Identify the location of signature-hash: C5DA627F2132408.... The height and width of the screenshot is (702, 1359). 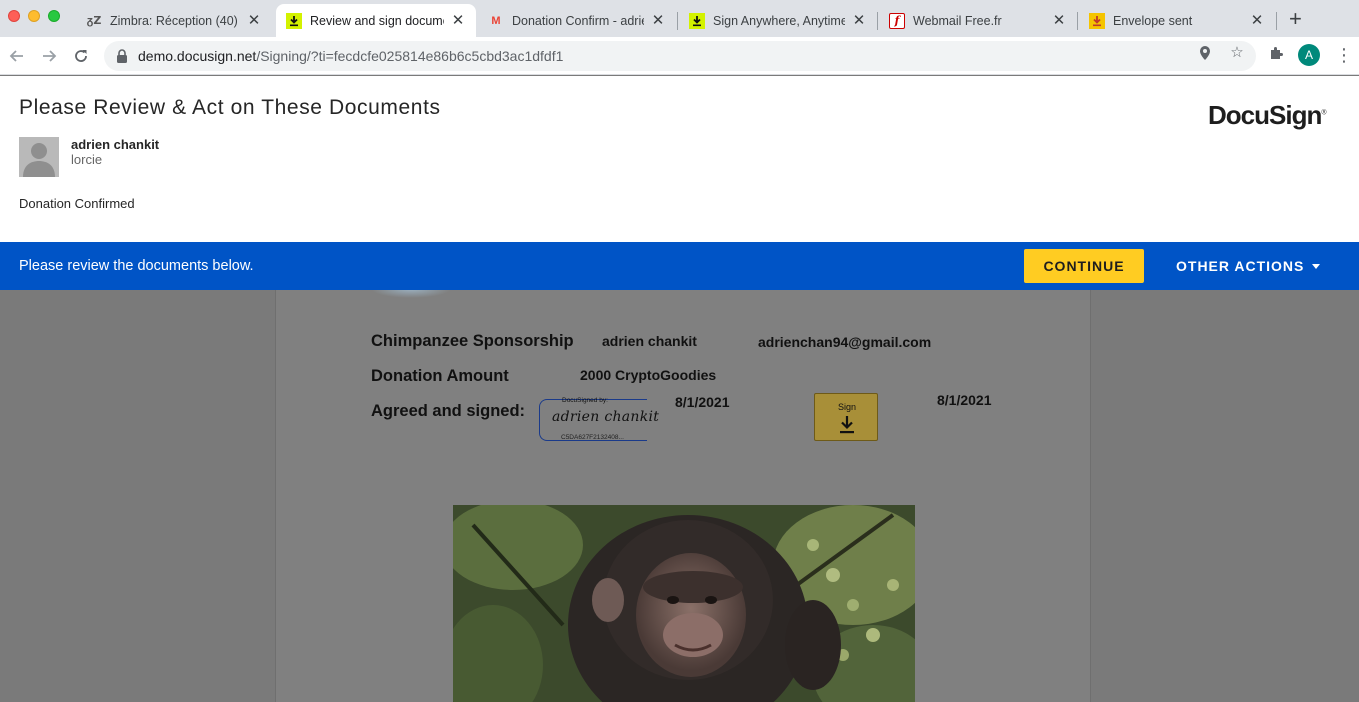
(592, 437).